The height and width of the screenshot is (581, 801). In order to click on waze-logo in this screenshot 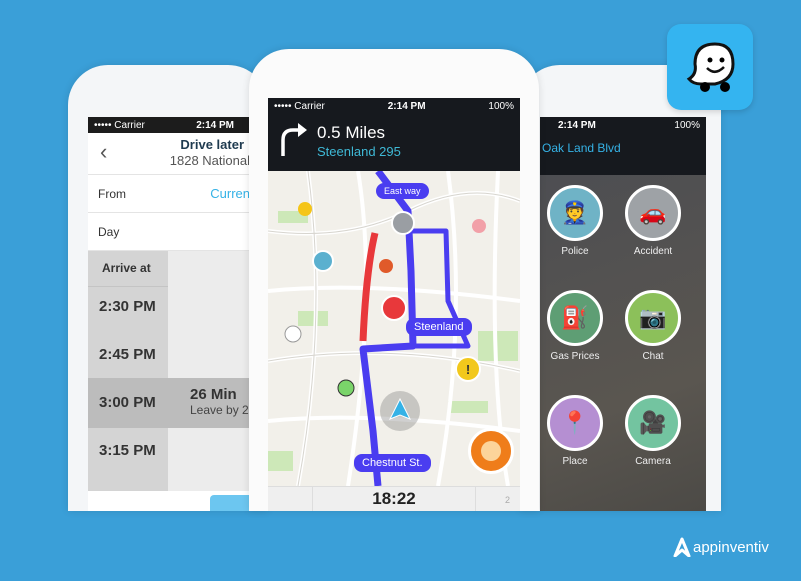, I will do `click(710, 67)`.